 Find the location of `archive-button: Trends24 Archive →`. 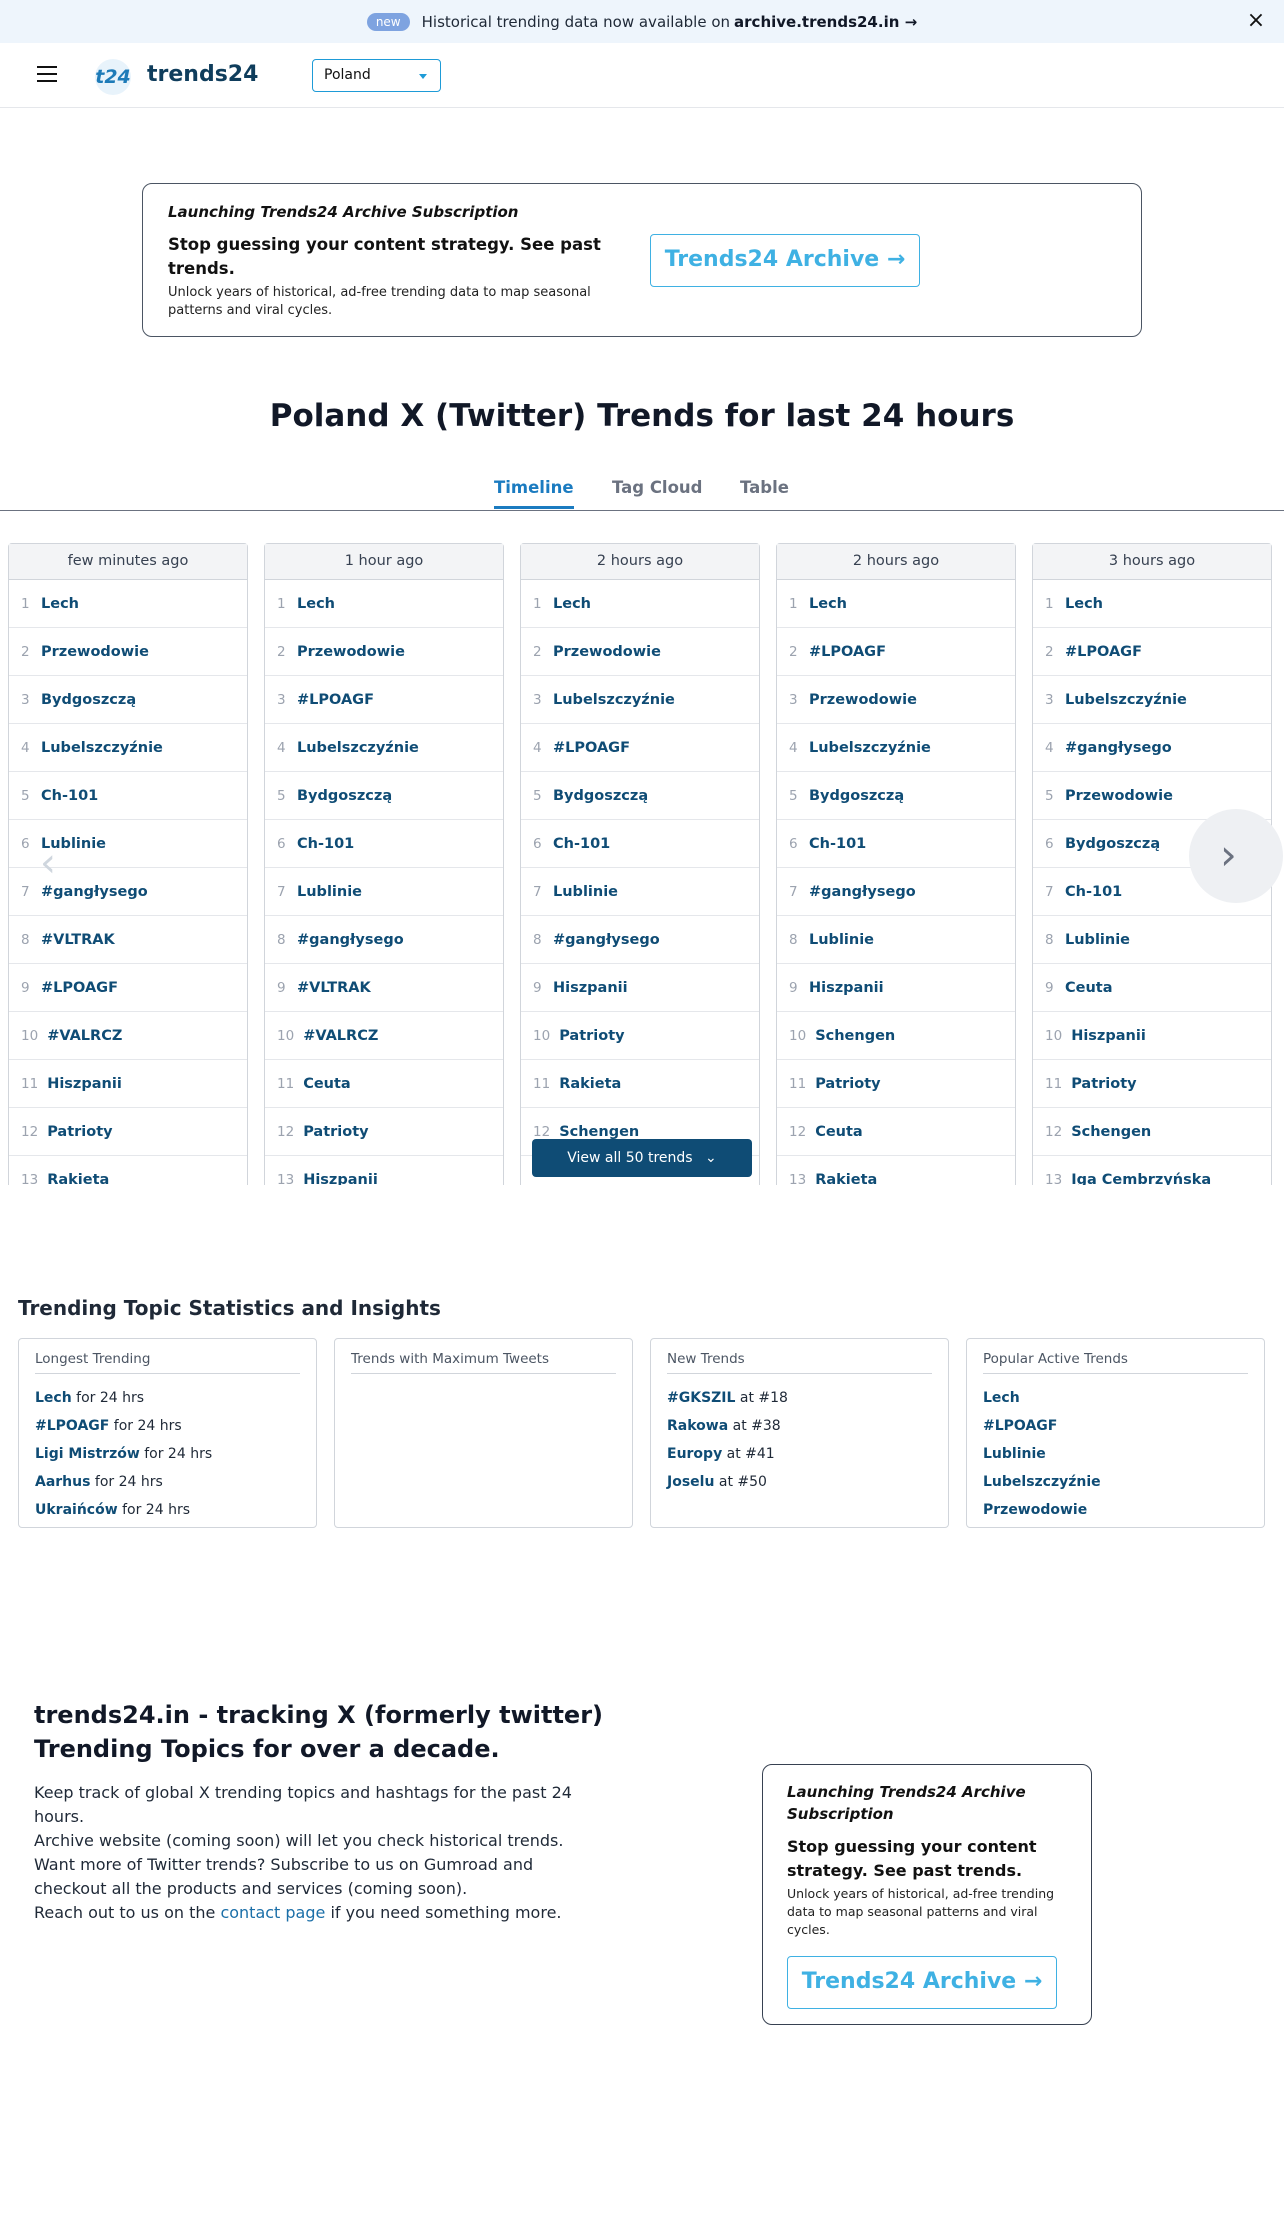

archive-button: Trends24 Archive → is located at coordinates (922, 1982).